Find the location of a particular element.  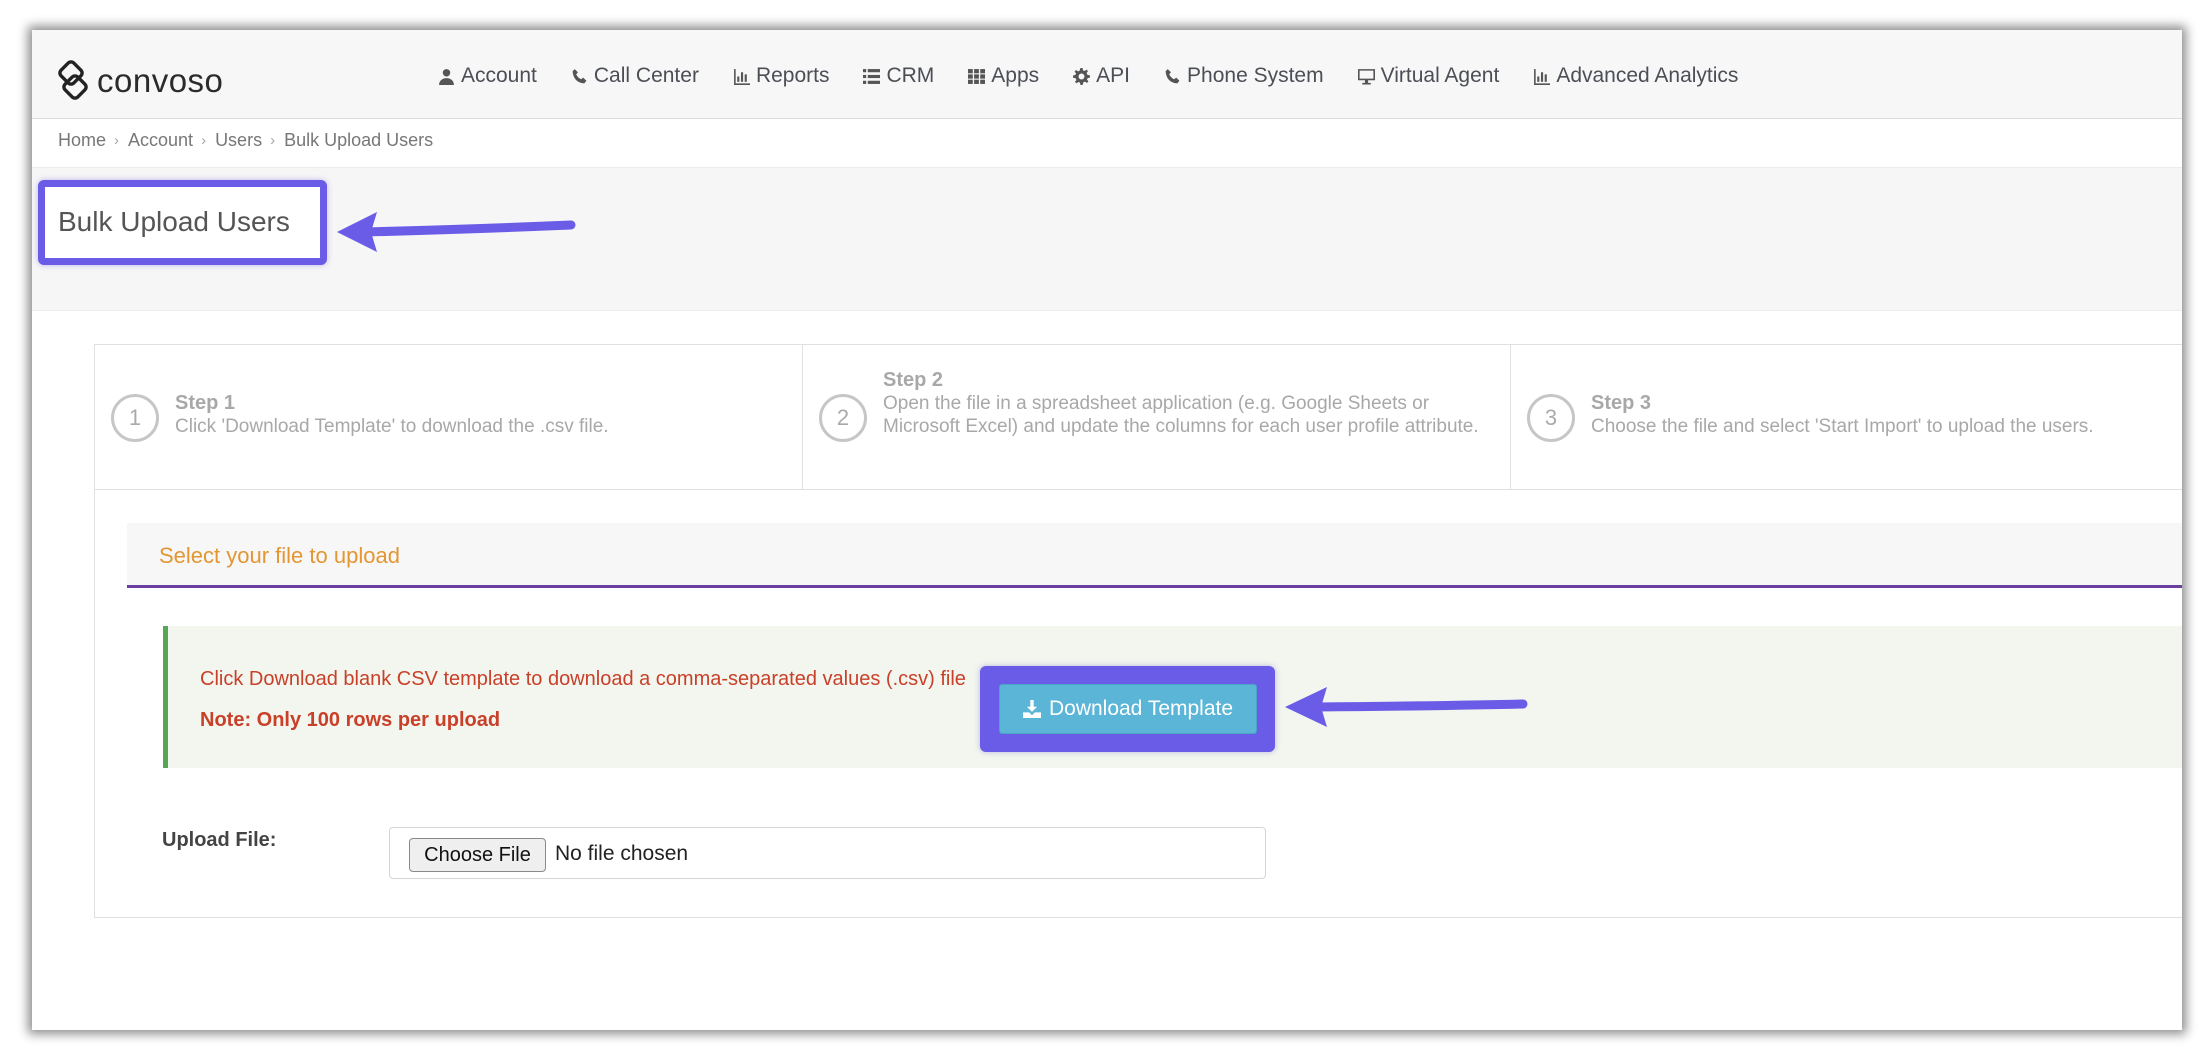

step-2-title: Step 2 is located at coordinates (913, 380).